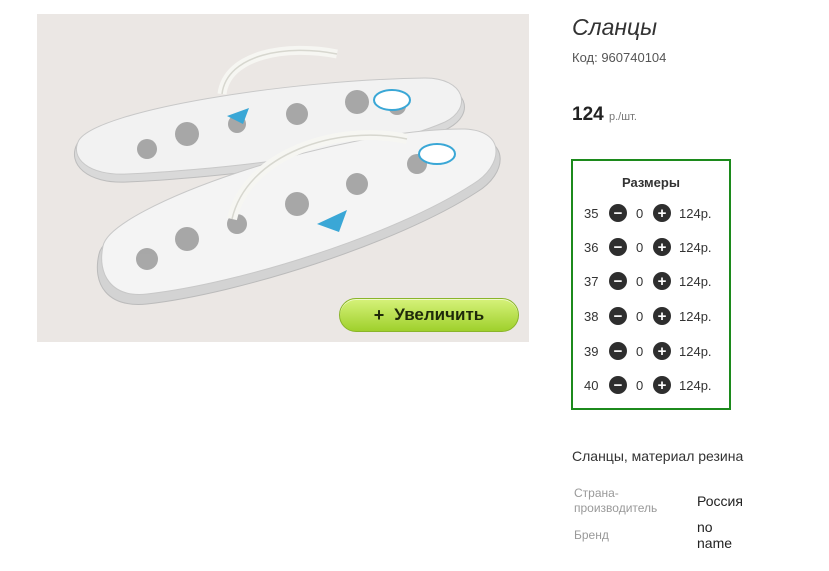 This screenshot has height=571, width=829. Describe the element at coordinates (591, 385) in the screenshot. I see `size-label: 40` at that location.